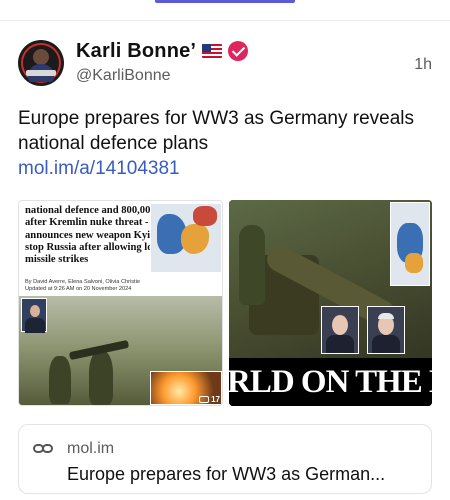 This screenshot has width=450, height=500. Describe the element at coordinates (204, 399) in the screenshot. I see `camera-icon` at that location.